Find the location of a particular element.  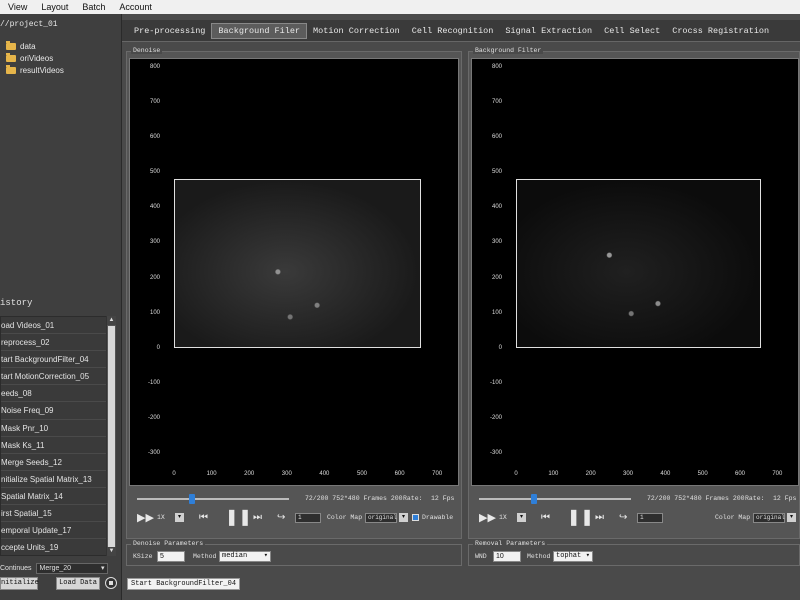

x-tick-label: 0 is located at coordinates (516, 474).